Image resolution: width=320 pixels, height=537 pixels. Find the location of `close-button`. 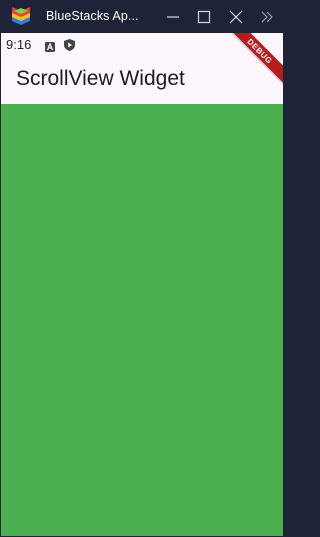

close-button is located at coordinates (236, 17).